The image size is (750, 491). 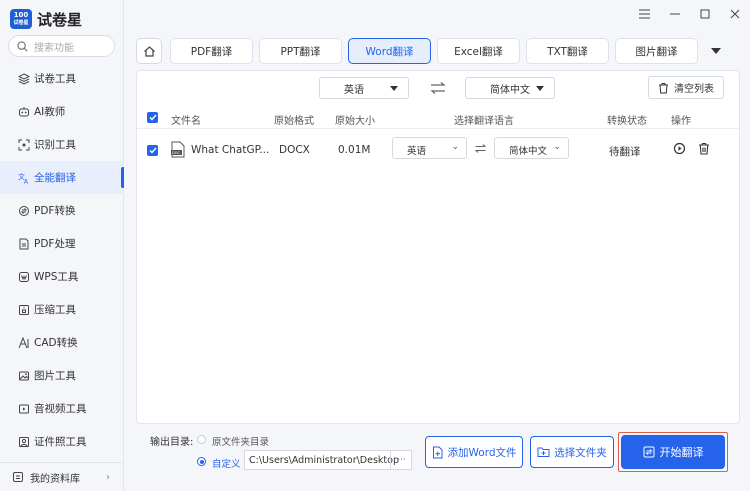 What do you see at coordinates (176, 153) in the screenshot?
I see `svg-text: DOC` at bounding box center [176, 153].